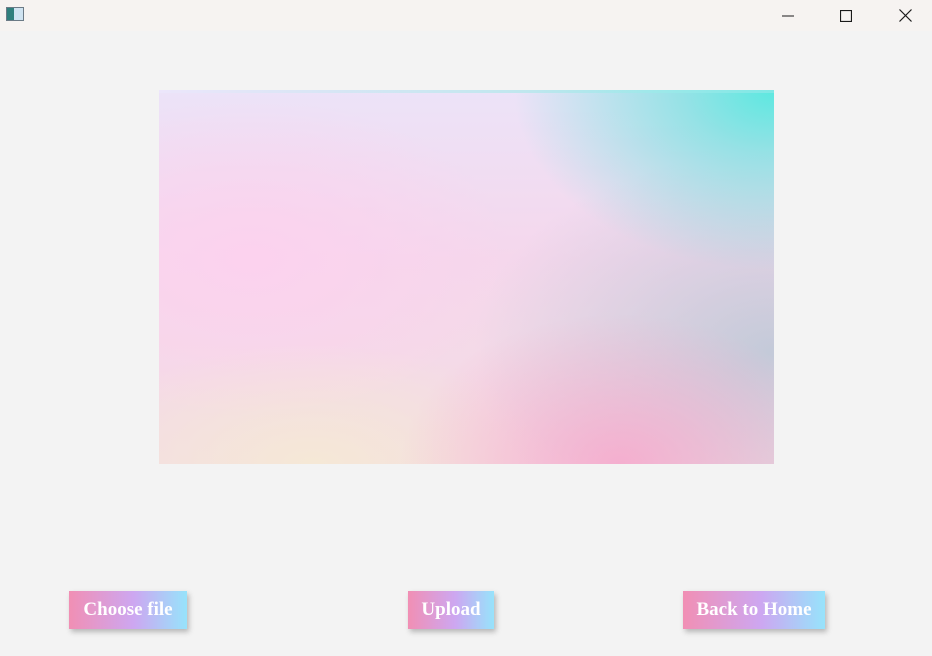 The width and height of the screenshot is (932, 656). I want to click on app-icon, so click(15, 14).